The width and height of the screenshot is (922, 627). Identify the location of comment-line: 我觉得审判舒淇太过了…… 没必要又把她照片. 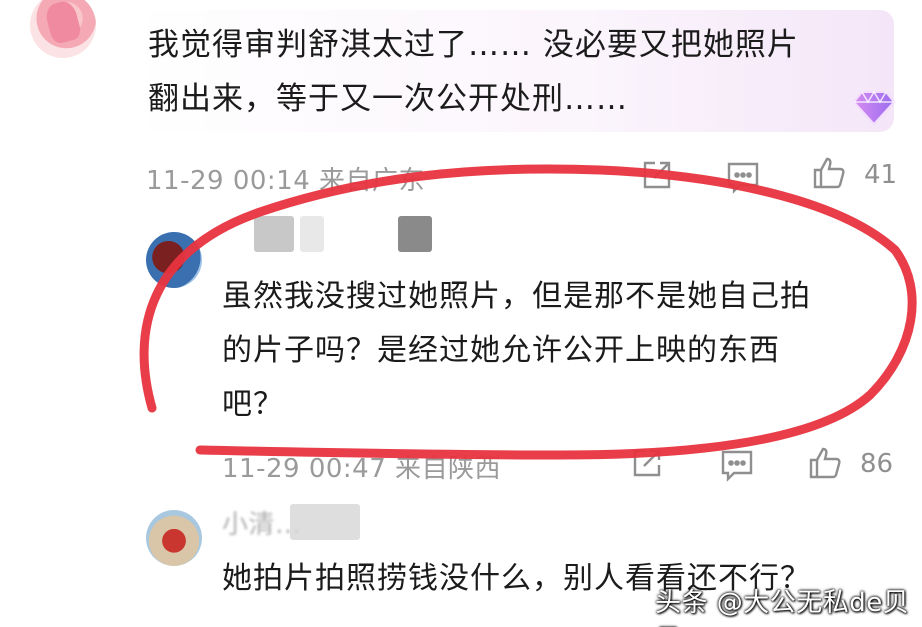
(473, 45).